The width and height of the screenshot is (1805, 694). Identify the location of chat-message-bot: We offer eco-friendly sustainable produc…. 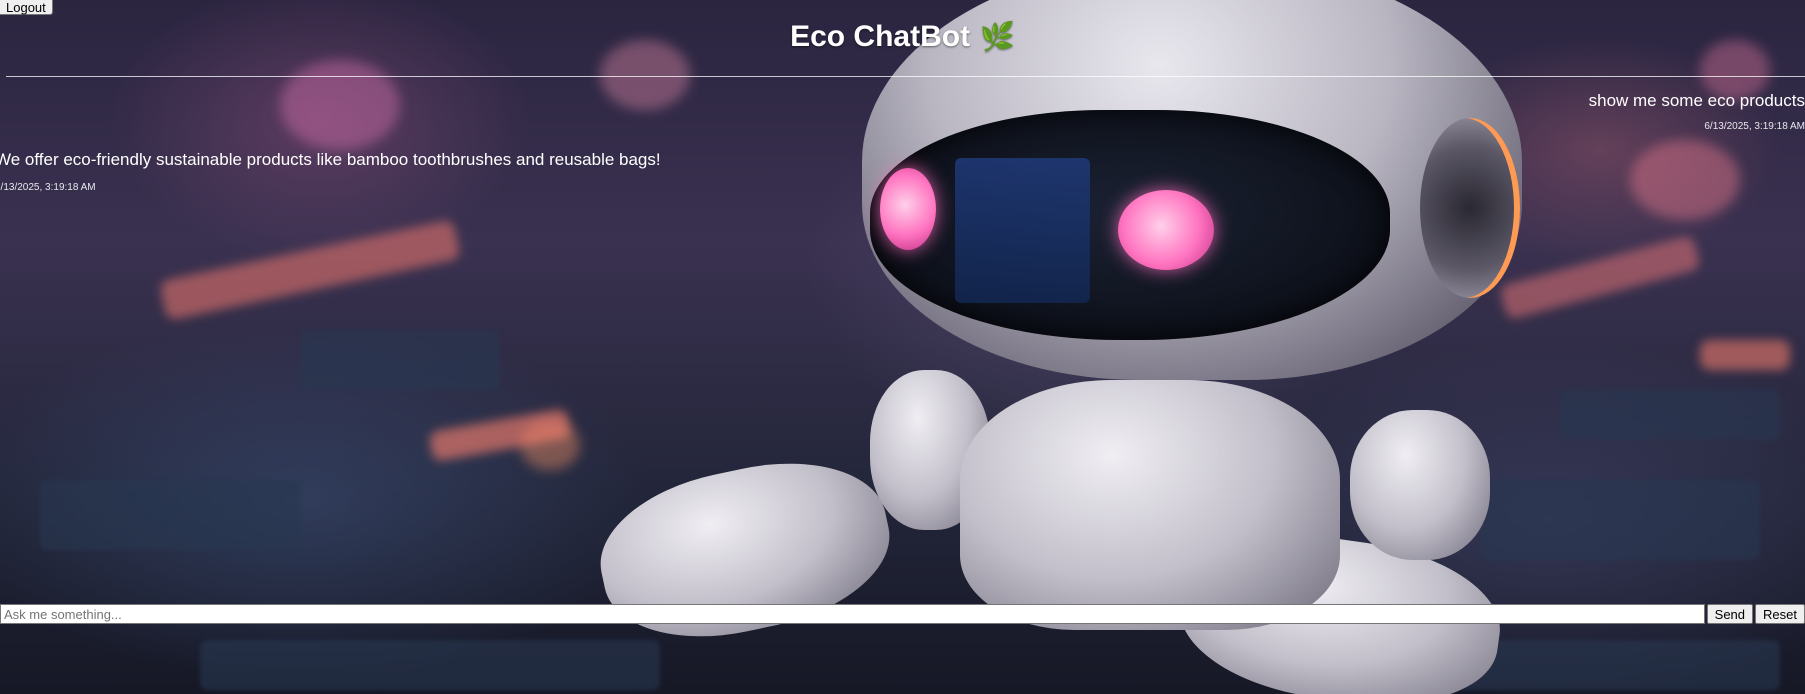
(330, 171).